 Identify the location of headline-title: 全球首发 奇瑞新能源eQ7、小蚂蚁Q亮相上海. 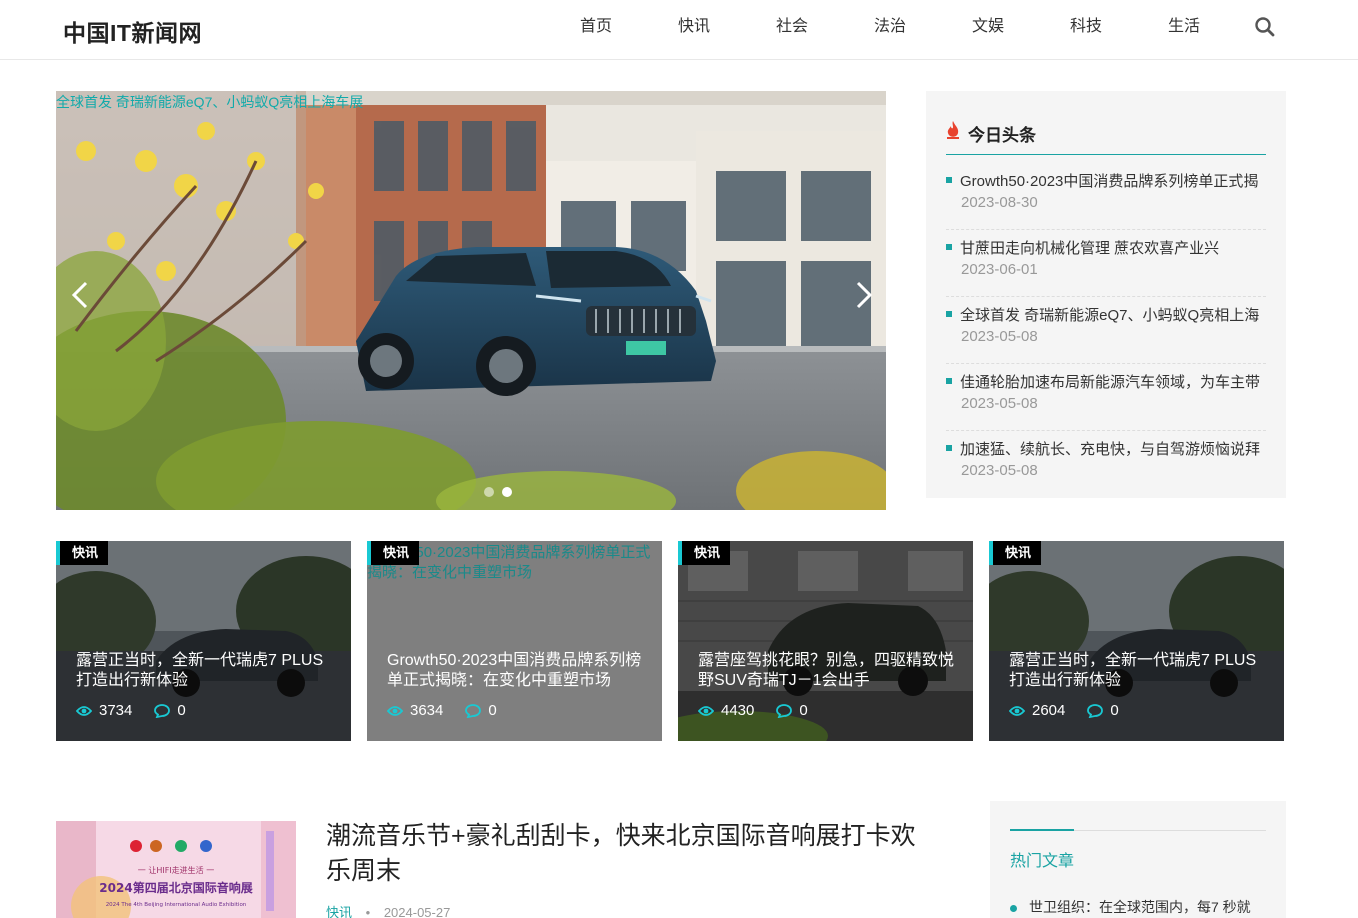
(1113, 314).